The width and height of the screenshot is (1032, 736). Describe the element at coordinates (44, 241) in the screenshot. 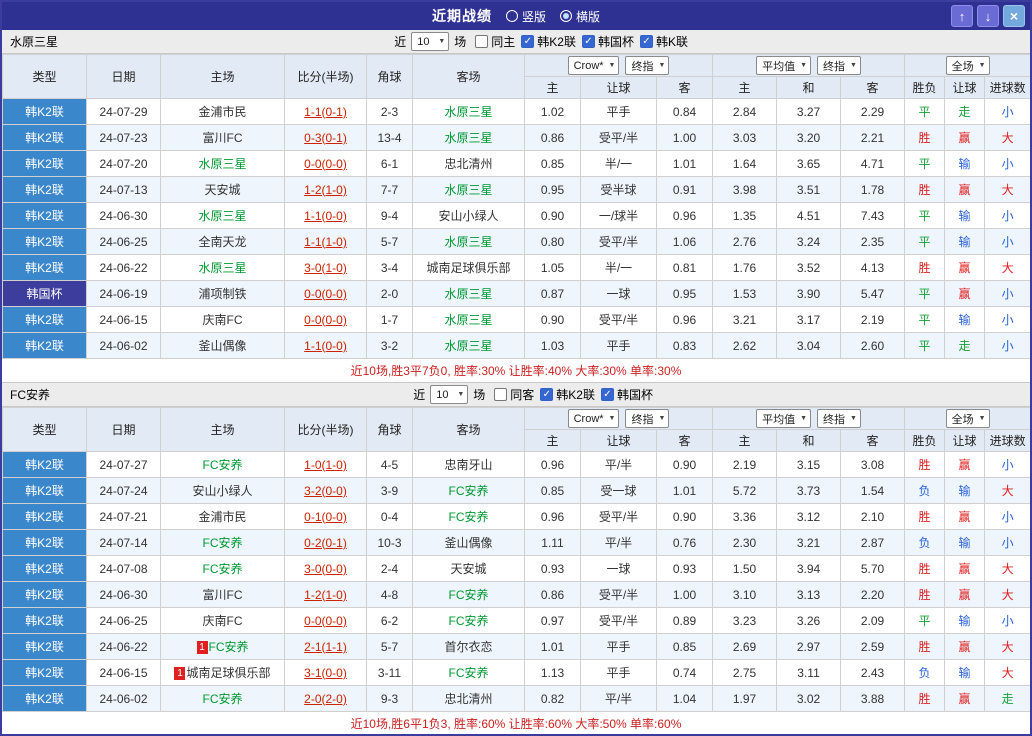

I see `league-cell: 韩K2联` at that location.